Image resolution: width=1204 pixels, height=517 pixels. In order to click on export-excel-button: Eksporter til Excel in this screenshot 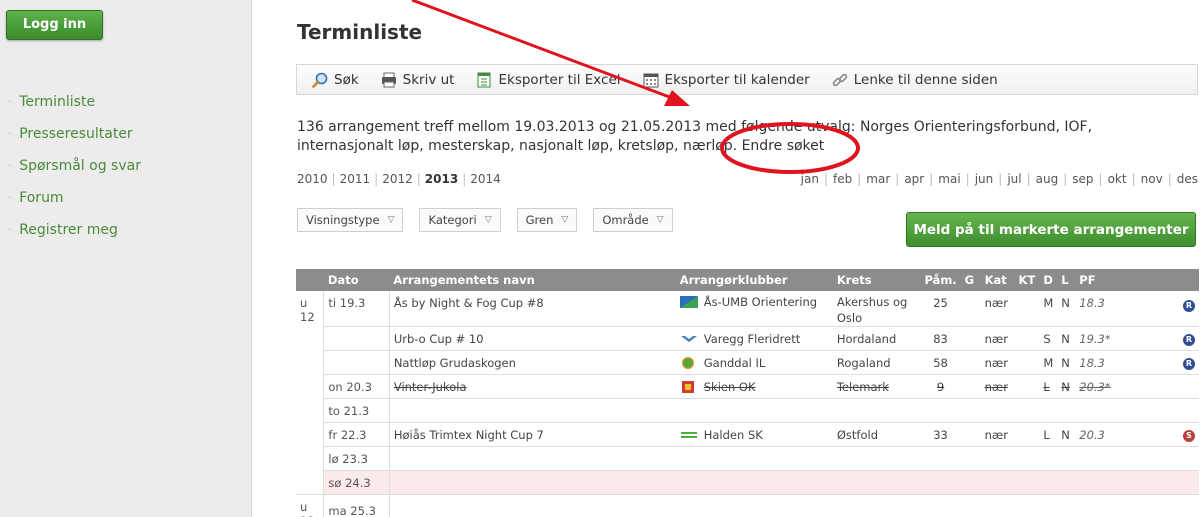, I will do `click(548, 79)`.